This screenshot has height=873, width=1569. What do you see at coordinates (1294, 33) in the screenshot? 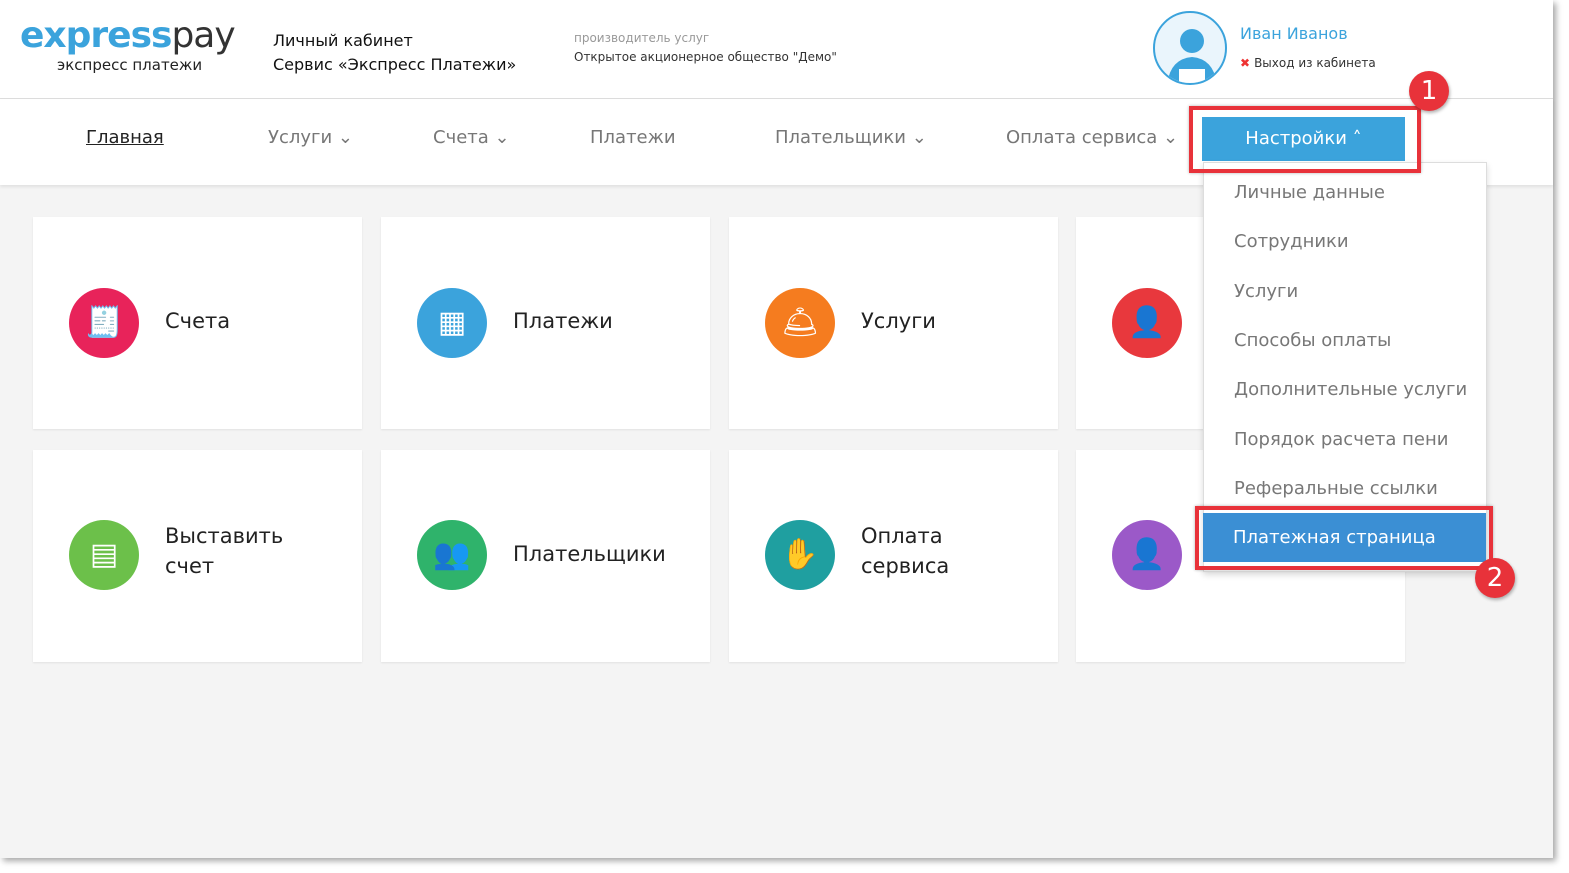
I see `user-name: Иван Иванов` at bounding box center [1294, 33].